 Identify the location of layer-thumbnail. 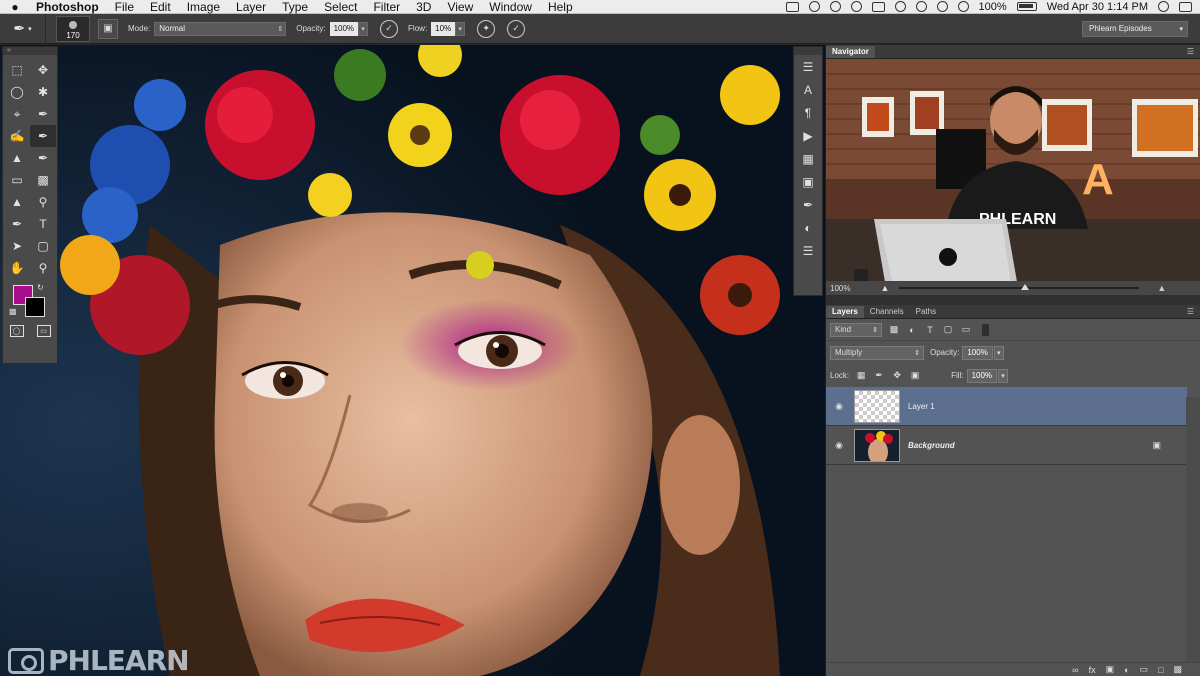
(877, 406).